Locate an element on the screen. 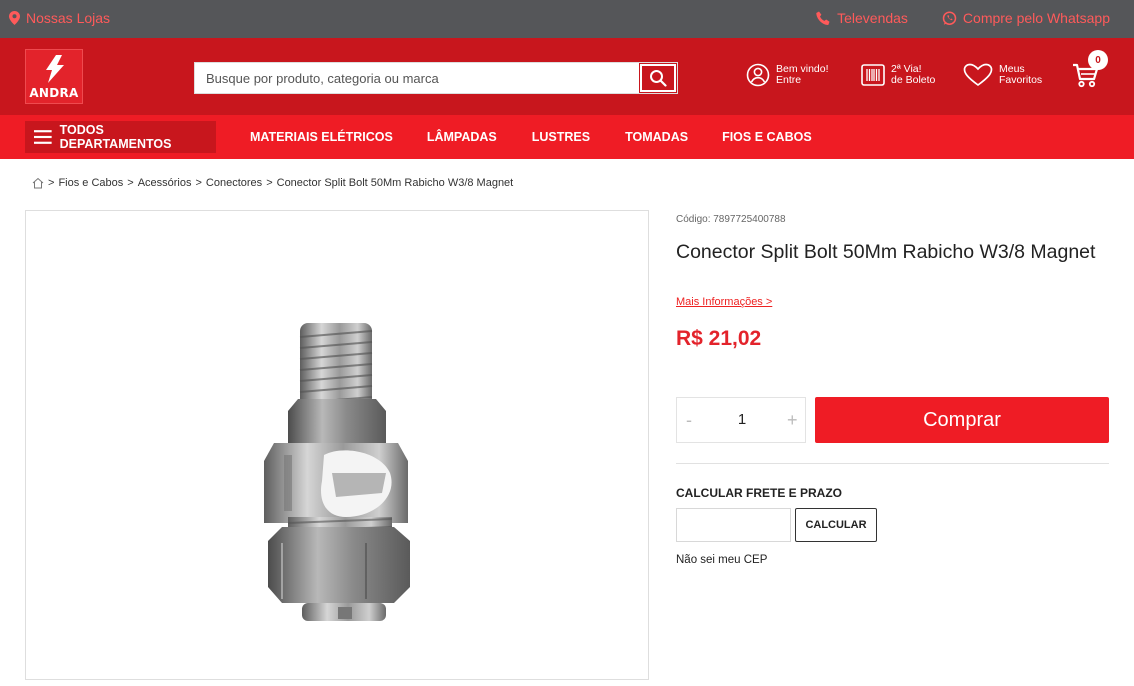 Image resolution: width=1134 pixels, height=686 pixels. all-departments-label: TODOS DEPARTAMENTOS is located at coordinates (115, 137).